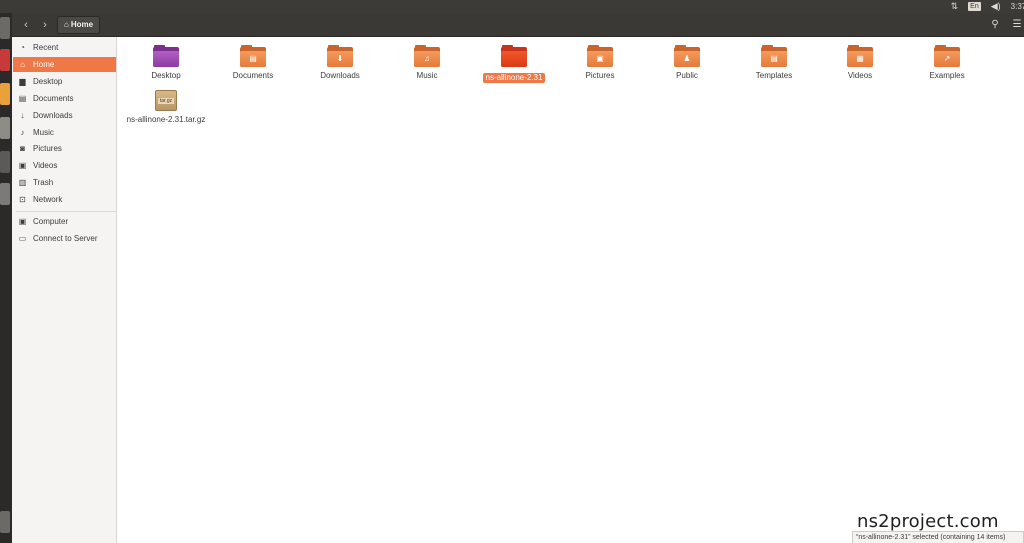 This screenshot has width=1024, height=543. Describe the element at coordinates (427, 56) in the screenshot. I see `music-folder-icon: ♫` at that location.